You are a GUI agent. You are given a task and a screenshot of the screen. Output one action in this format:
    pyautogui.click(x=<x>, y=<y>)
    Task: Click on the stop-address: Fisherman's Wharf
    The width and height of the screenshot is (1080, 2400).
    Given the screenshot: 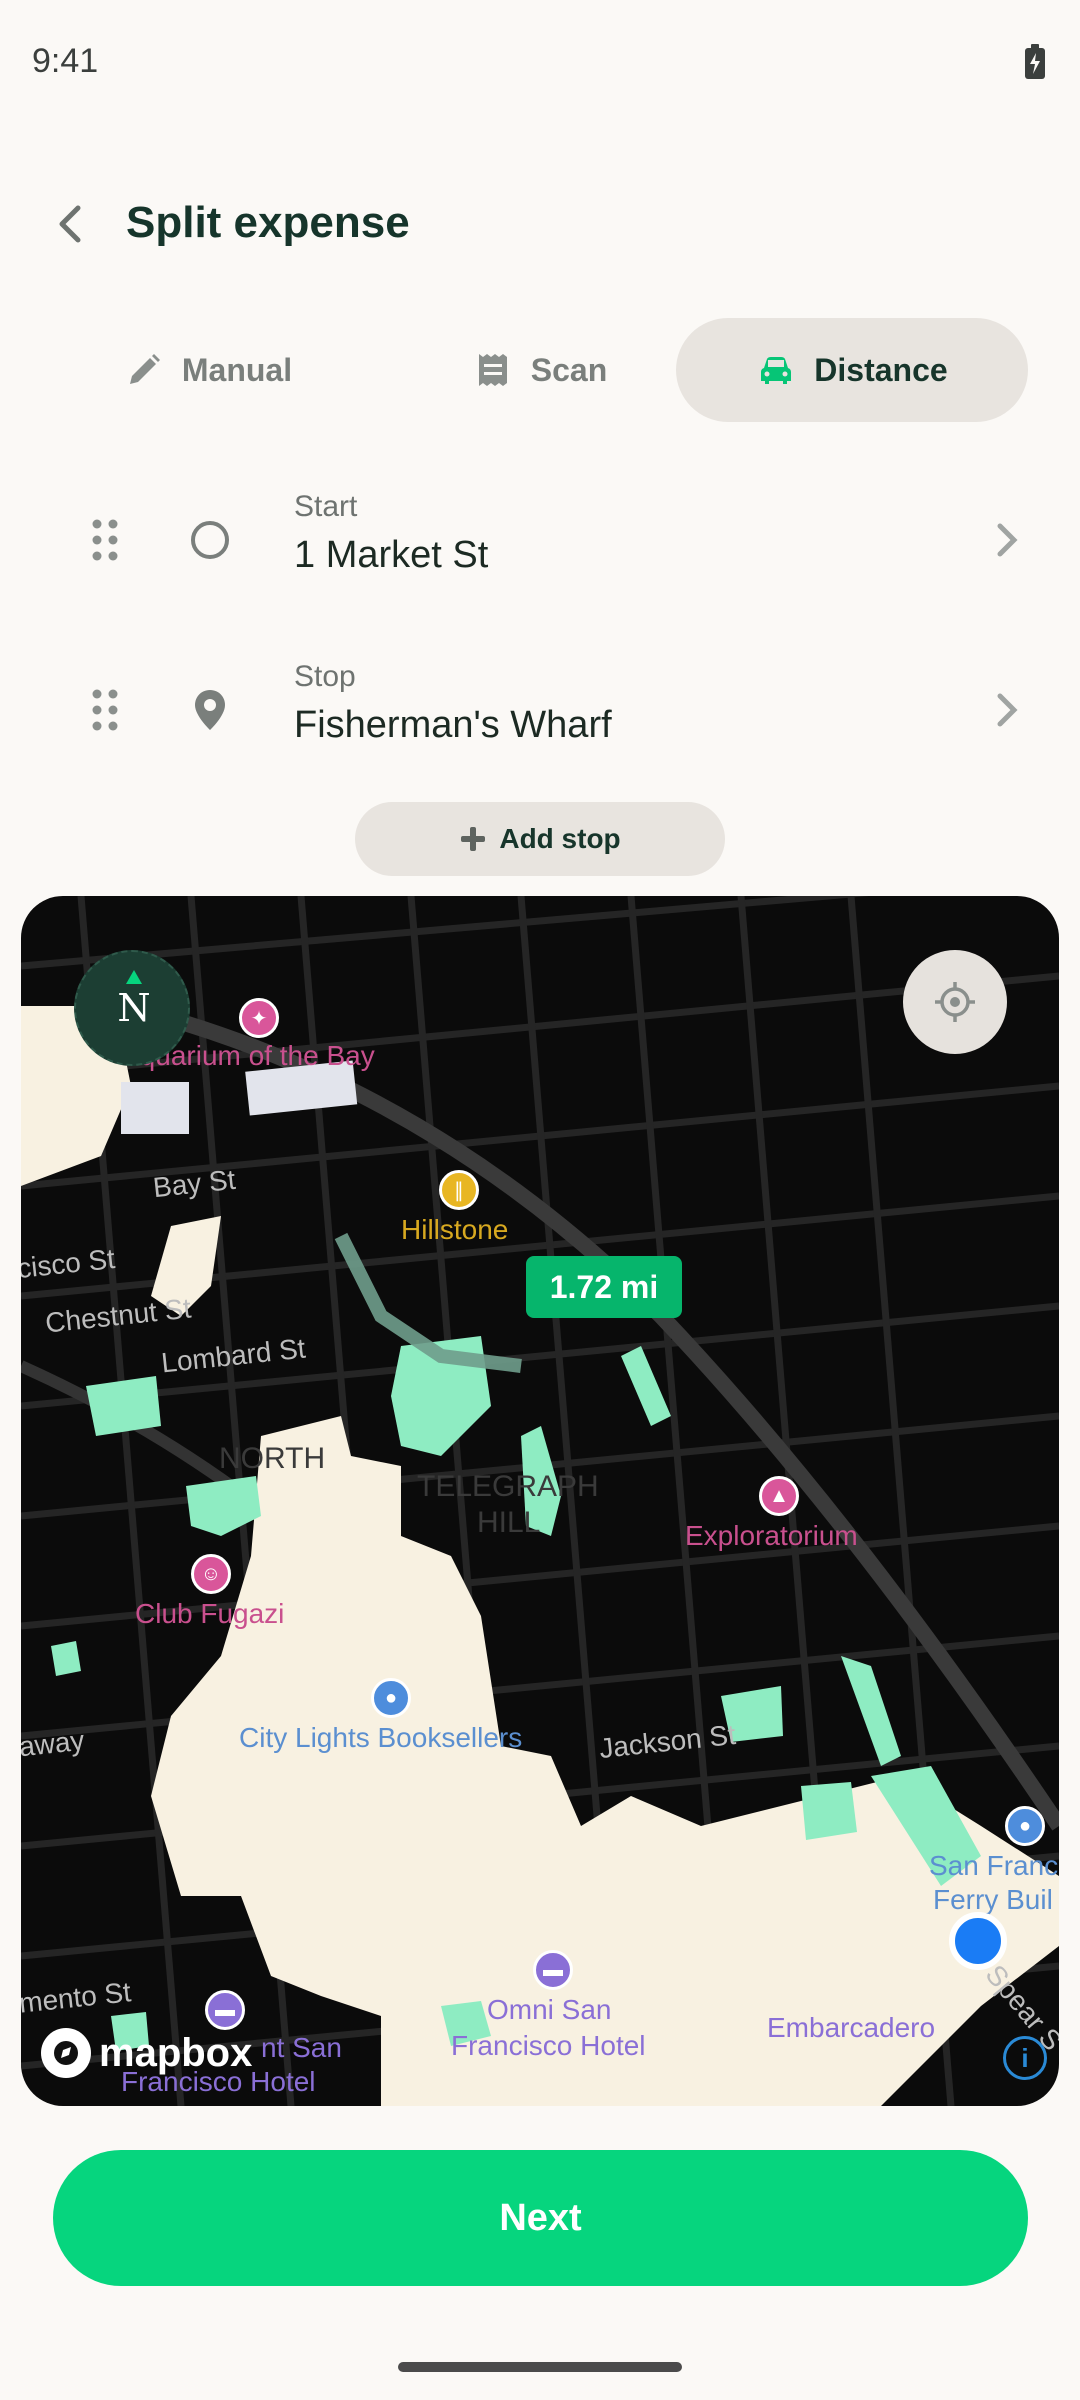 What is the action you would take?
    pyautogui.click(x=453, y=725)
    